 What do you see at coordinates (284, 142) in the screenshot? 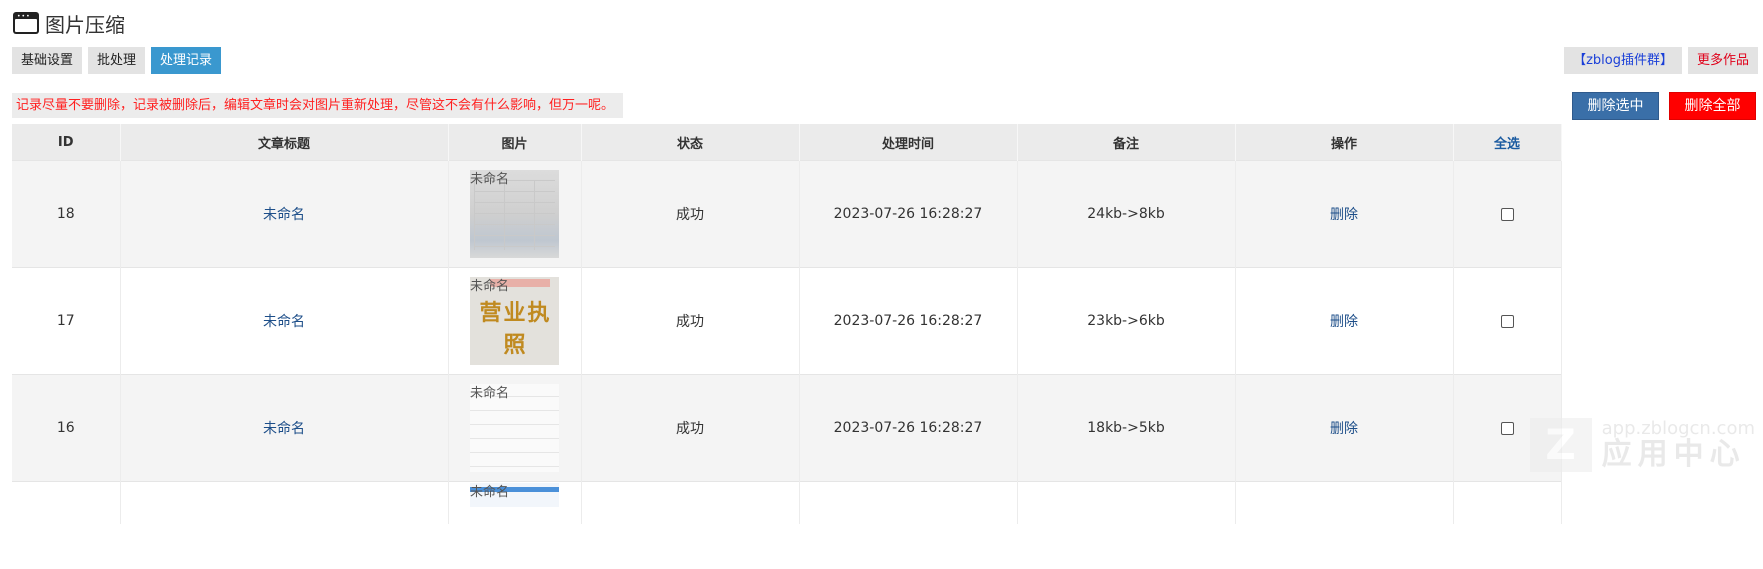
I see `column-header-title: 文章标题` at bounding box center [284, 142].